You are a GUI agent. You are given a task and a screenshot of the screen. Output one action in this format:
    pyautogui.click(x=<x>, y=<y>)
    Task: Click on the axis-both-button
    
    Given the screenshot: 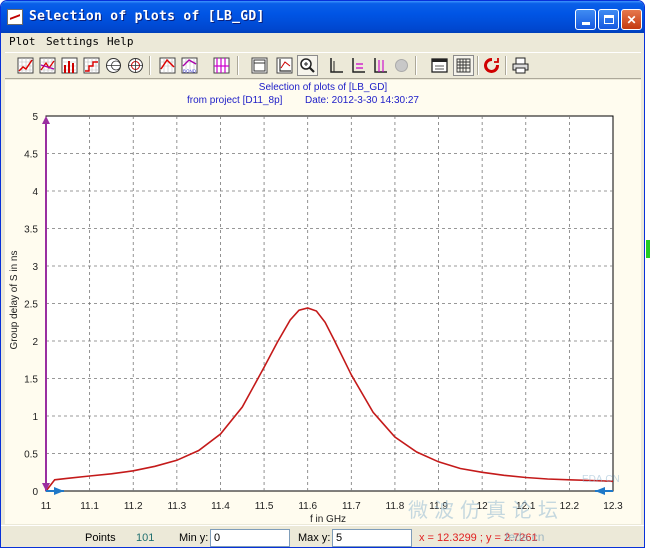 What is the action you would take?
    pyautogui.click(x=379, y=65)
    